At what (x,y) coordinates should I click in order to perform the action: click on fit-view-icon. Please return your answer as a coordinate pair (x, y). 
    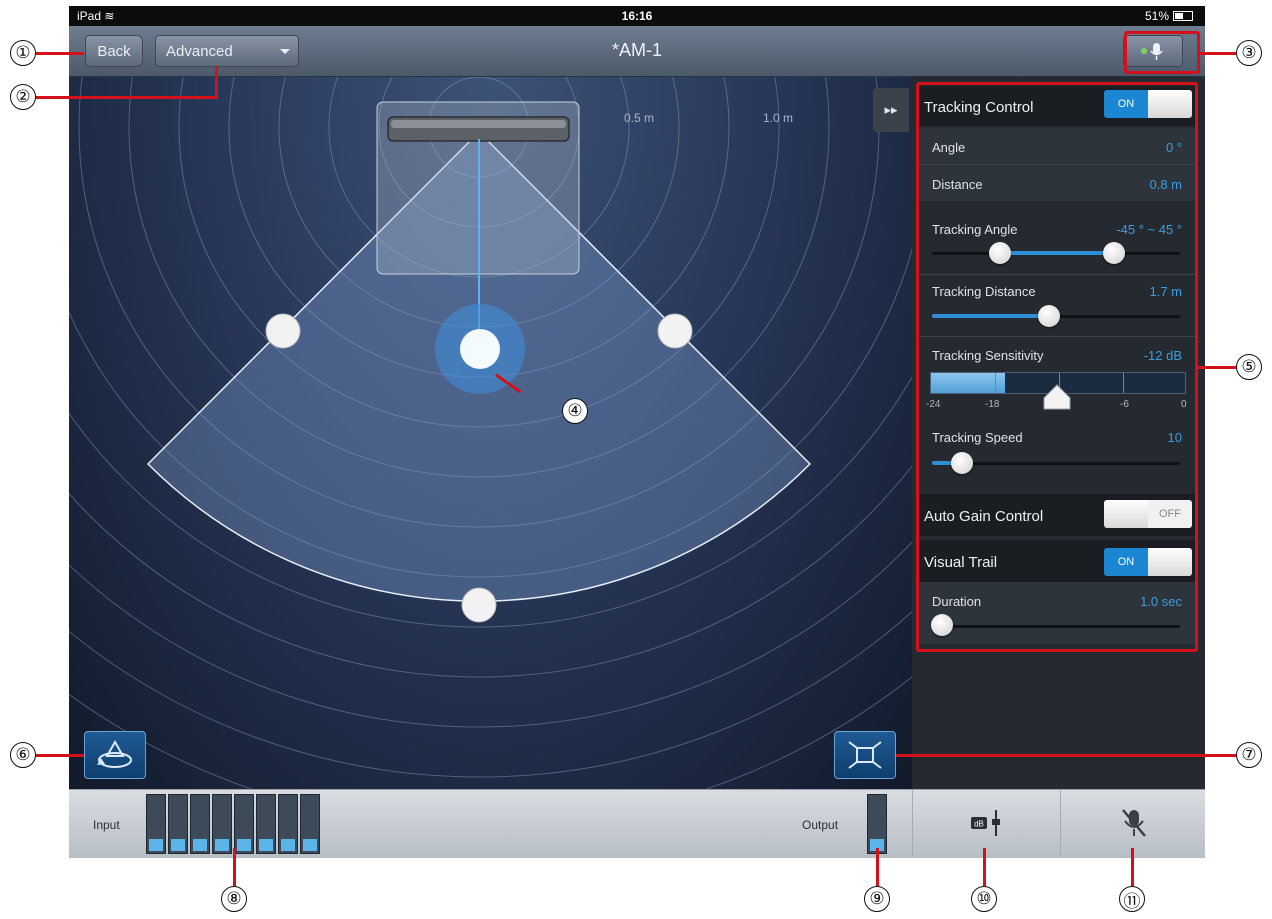
    Looking at the image, I should click on (865, 755).